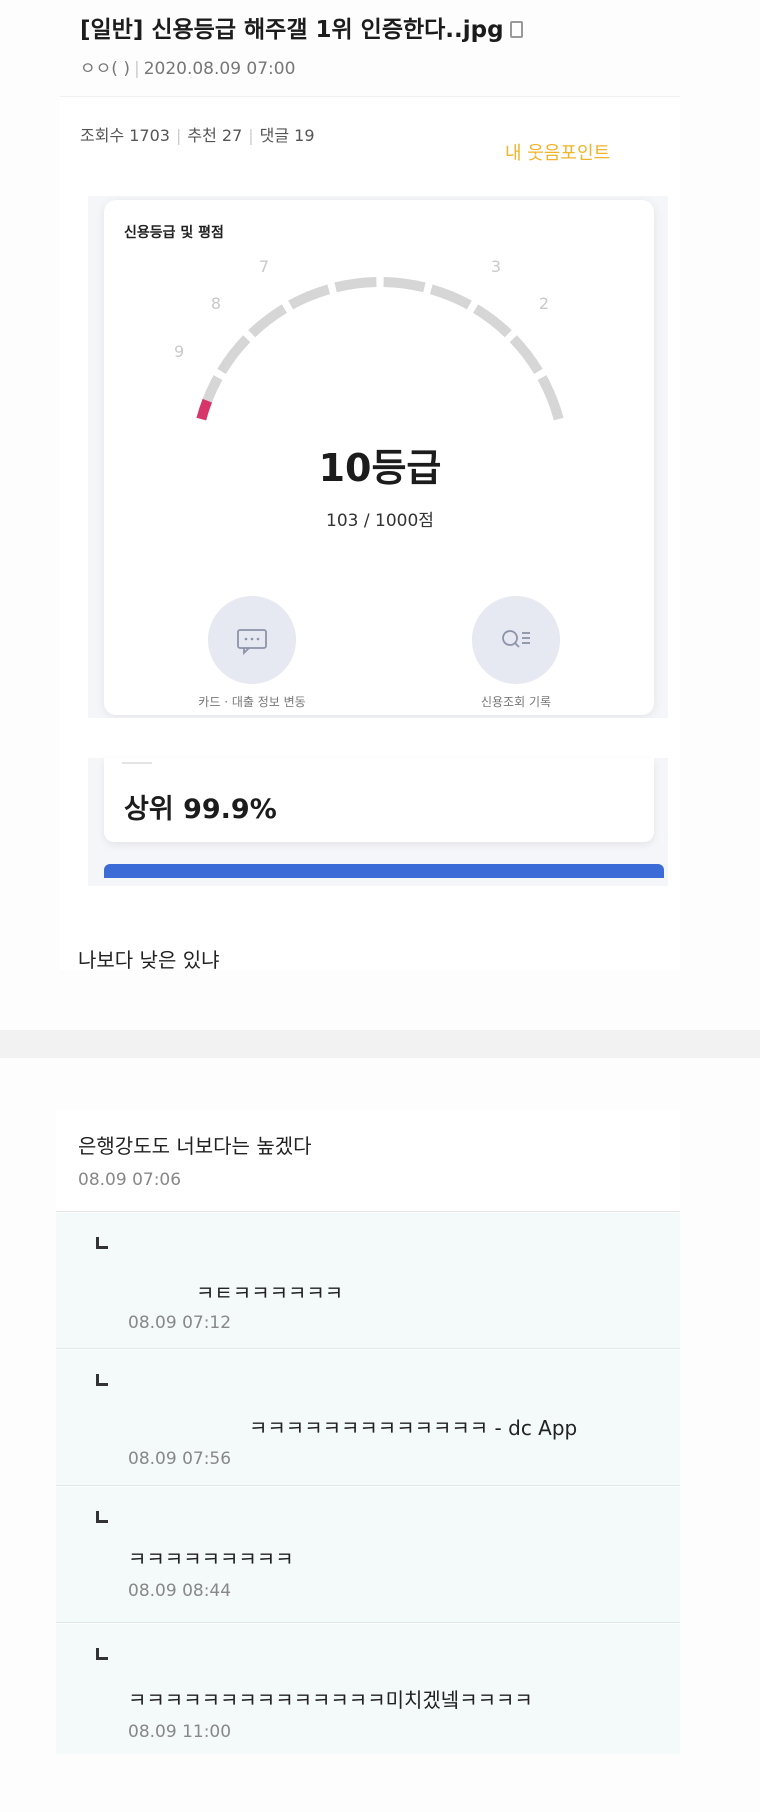 This screenshot has height=1812, width=760. Describe the element at coordinates (370, 738) in the screenshot. I see `image-gap` at that location.